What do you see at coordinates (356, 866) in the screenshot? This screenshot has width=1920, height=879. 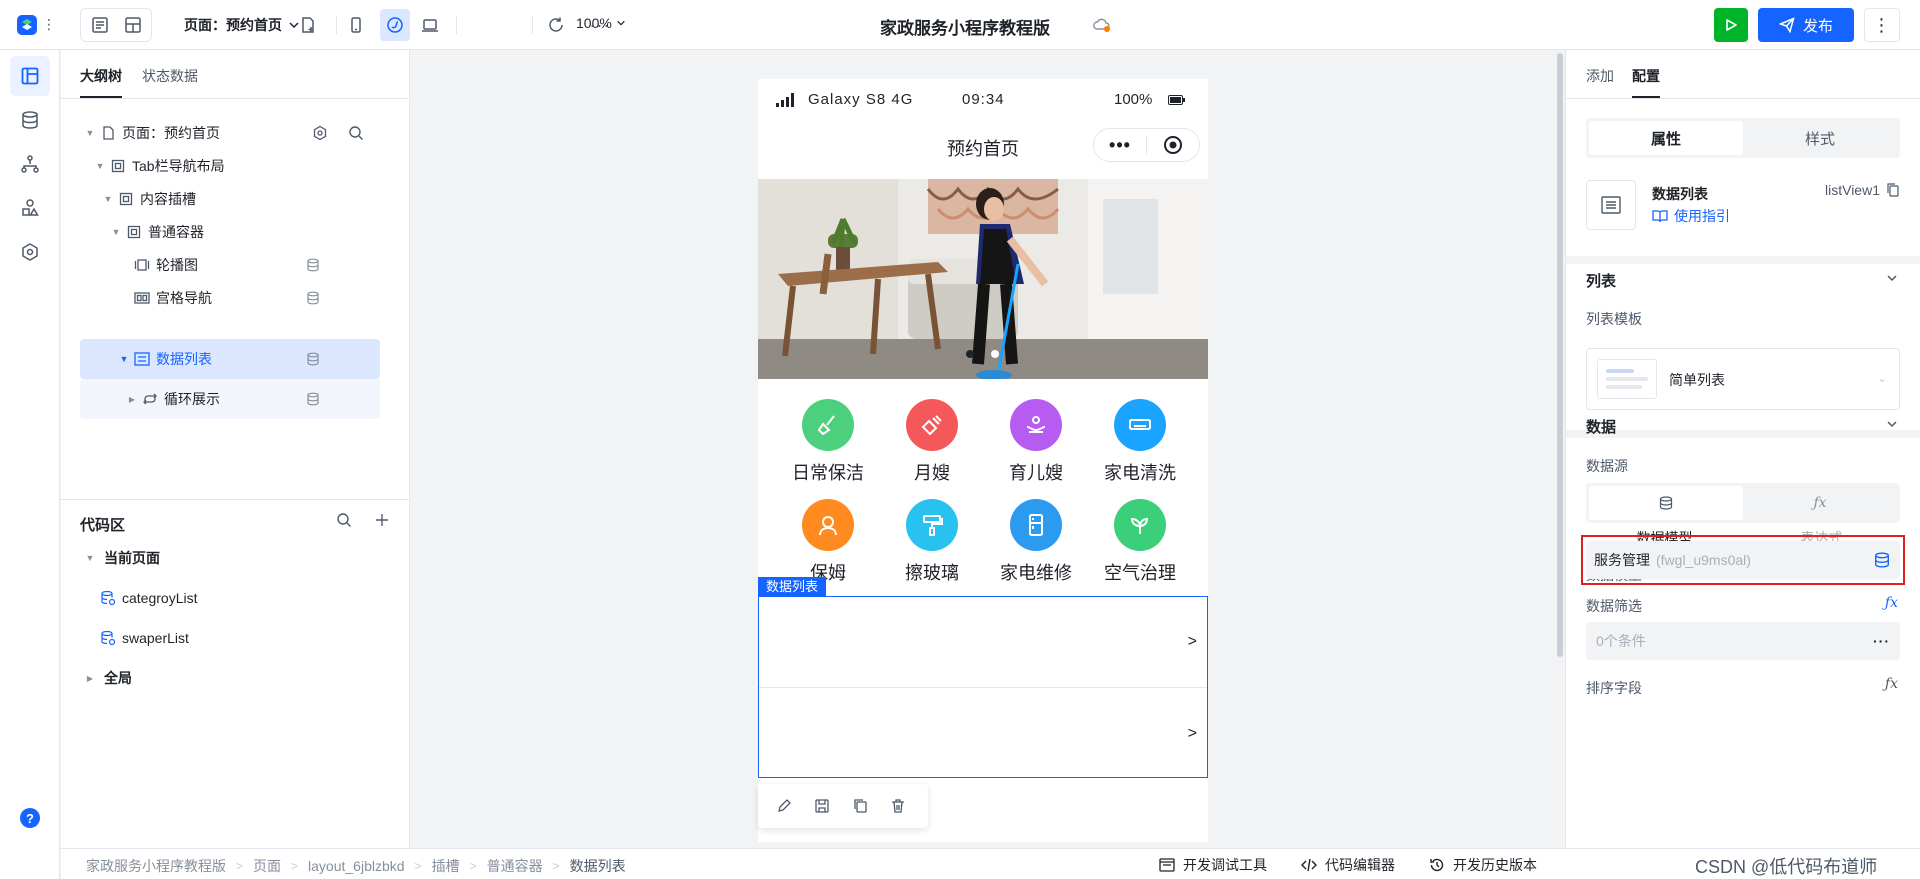 I see `breadcrumb-item: layout_6jblzbkd` at bounding box center [356, 866].